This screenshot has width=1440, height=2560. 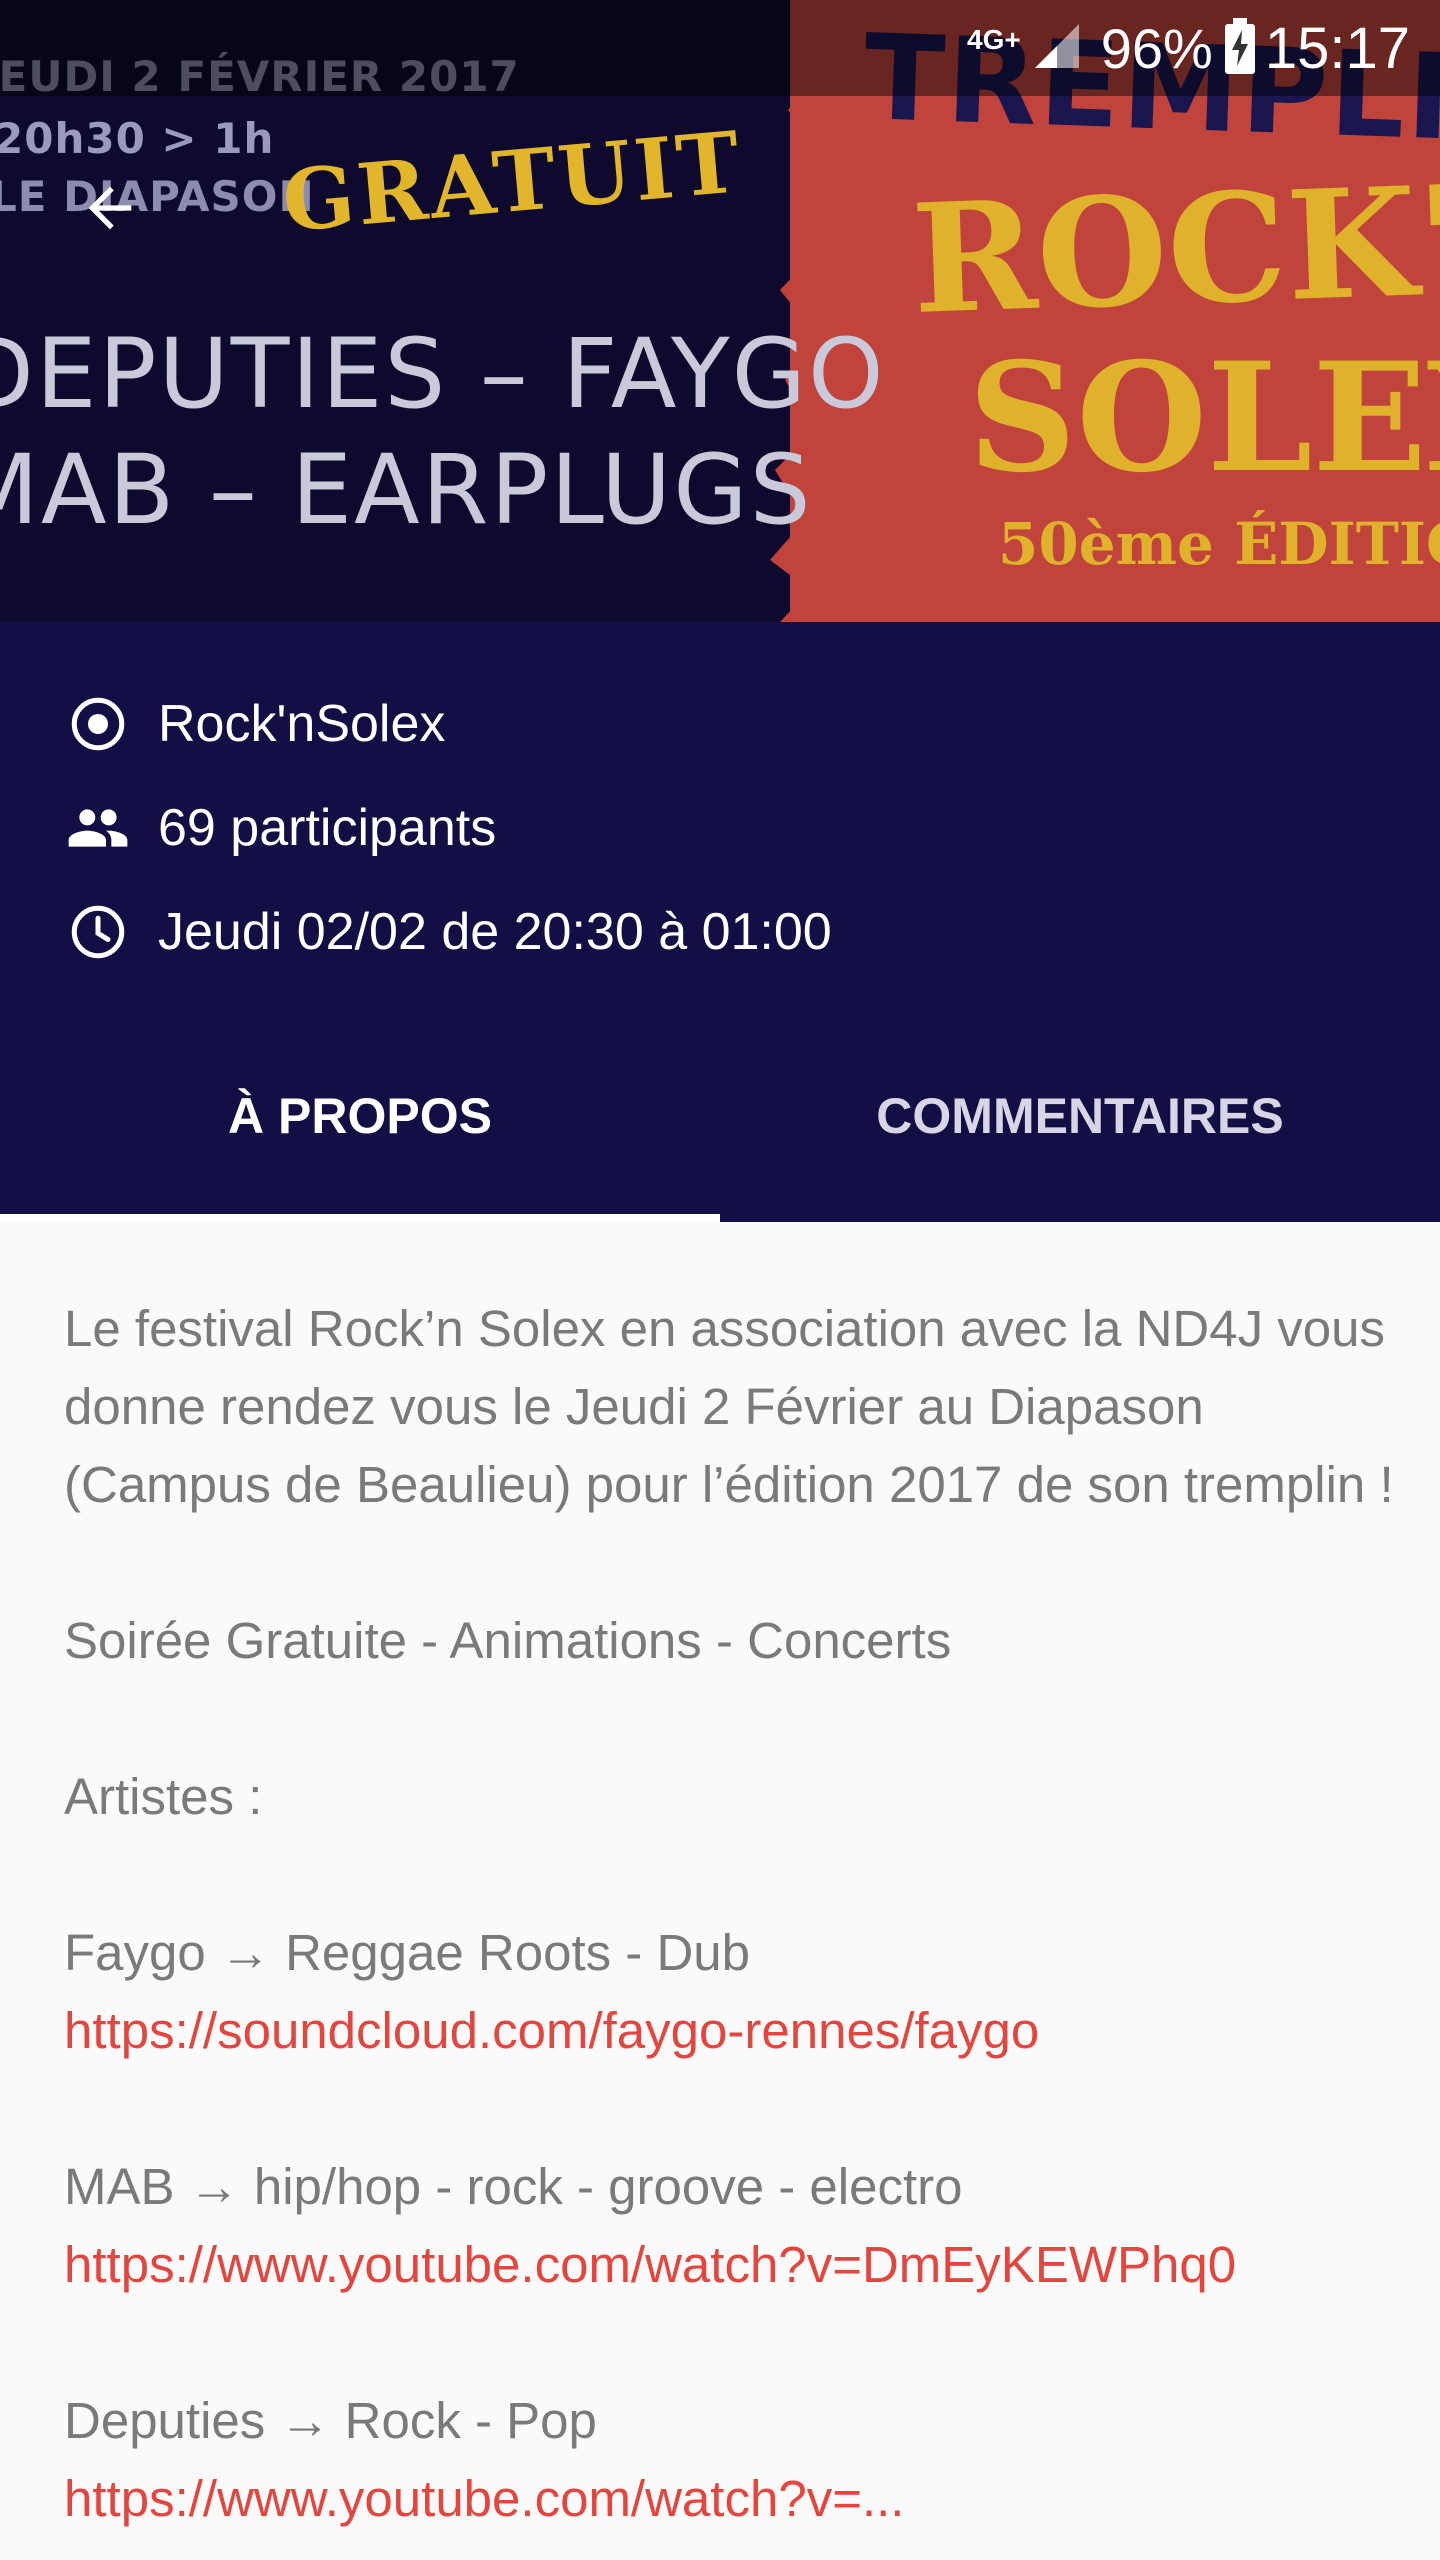 I want to click on tab-about: À PROPOS, so click(x=360, y=1116).